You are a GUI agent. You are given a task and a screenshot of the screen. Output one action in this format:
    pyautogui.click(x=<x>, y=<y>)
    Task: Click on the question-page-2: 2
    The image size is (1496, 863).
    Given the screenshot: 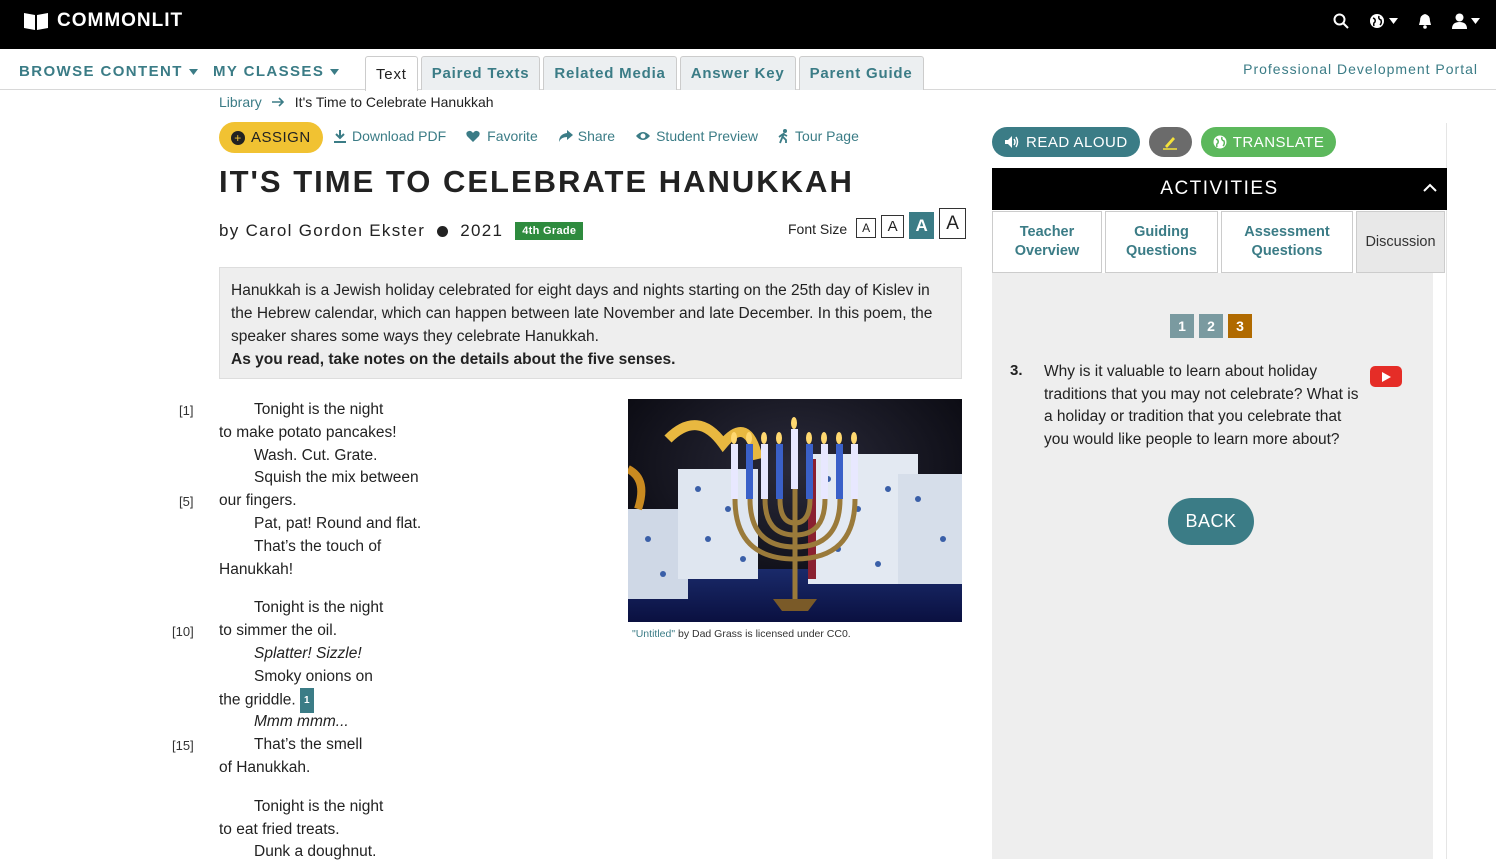 What is the action you would take?
    pyautogui.click(x=1211, y=326)
    